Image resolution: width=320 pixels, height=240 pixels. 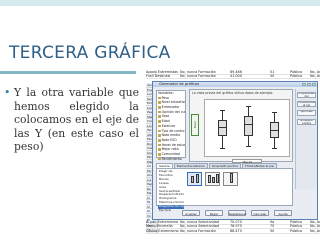 What do you see at coordinates (236, 72) in the screenshot?
I see `table-cell: 89.486` at bounding box center [236, 72].